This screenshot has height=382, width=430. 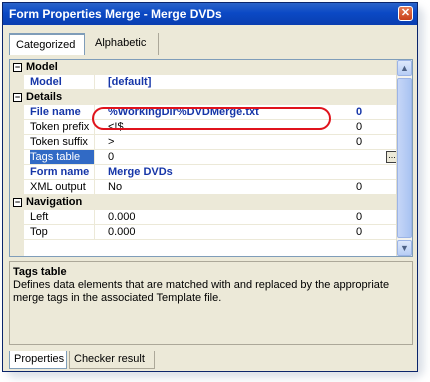 I want to click on property-row-top: Top 0.000 0, so click(x=204, y=232).